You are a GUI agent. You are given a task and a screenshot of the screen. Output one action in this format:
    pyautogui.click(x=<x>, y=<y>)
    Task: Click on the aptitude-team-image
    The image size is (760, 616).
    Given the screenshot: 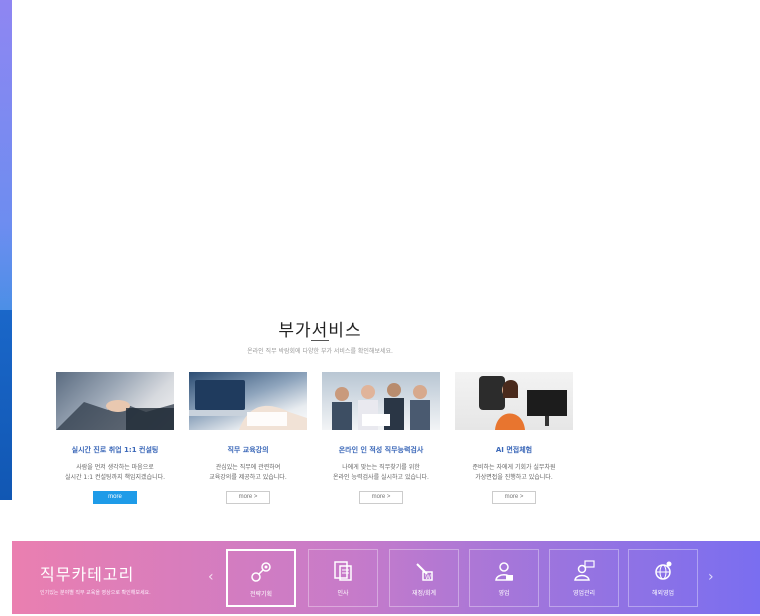 What is the action you would take?
    pyautogui.click(x=381, y=401)
    